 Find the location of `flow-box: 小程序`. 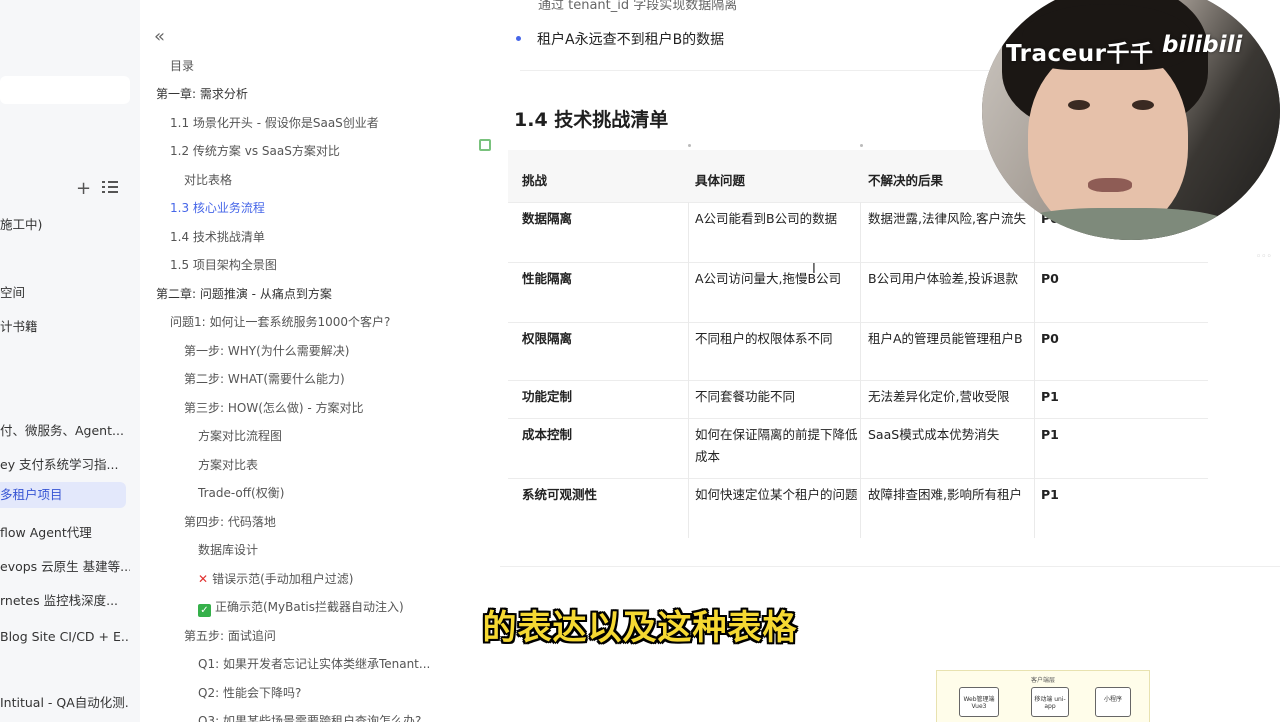

flow-box: 小程序 is located at coordinates (1113, 702).